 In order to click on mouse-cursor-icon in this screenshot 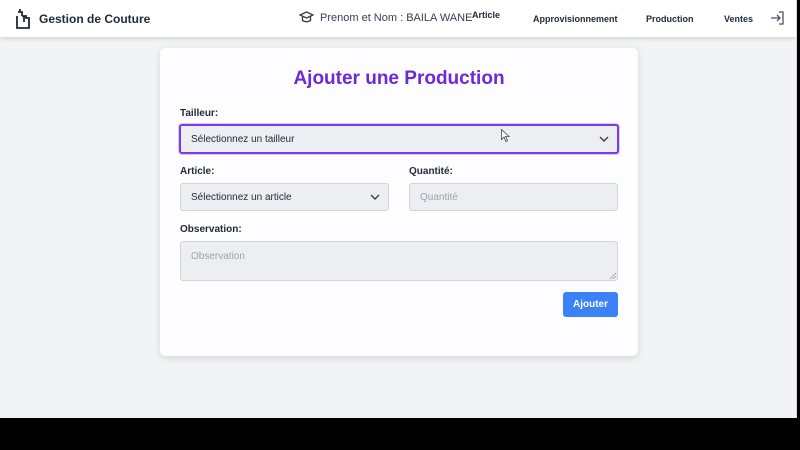, I will do `click(505, 135)`.